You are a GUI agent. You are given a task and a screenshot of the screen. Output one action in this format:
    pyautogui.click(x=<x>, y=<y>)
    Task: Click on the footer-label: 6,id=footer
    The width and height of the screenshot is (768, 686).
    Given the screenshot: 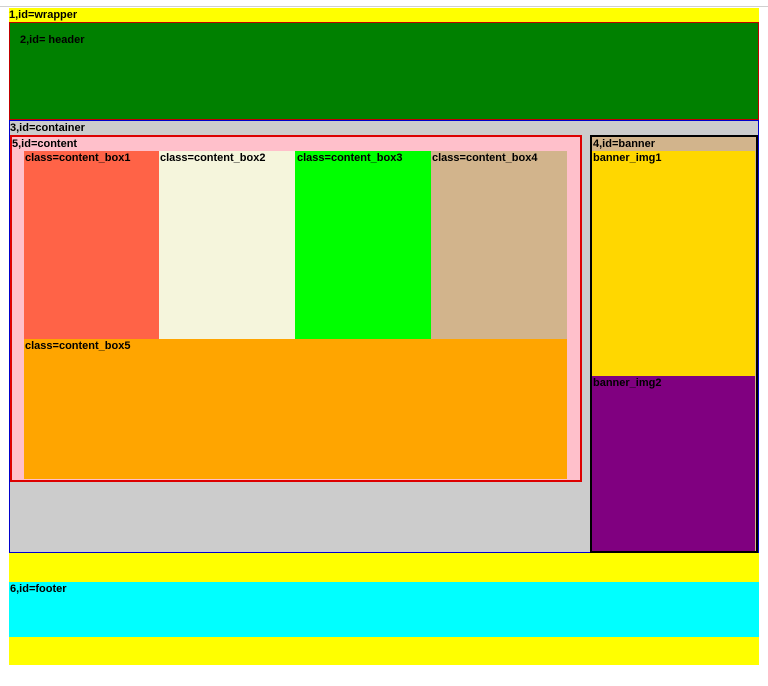 What is the action you would take?
    pyautogui.click(x=38, y=589)
    